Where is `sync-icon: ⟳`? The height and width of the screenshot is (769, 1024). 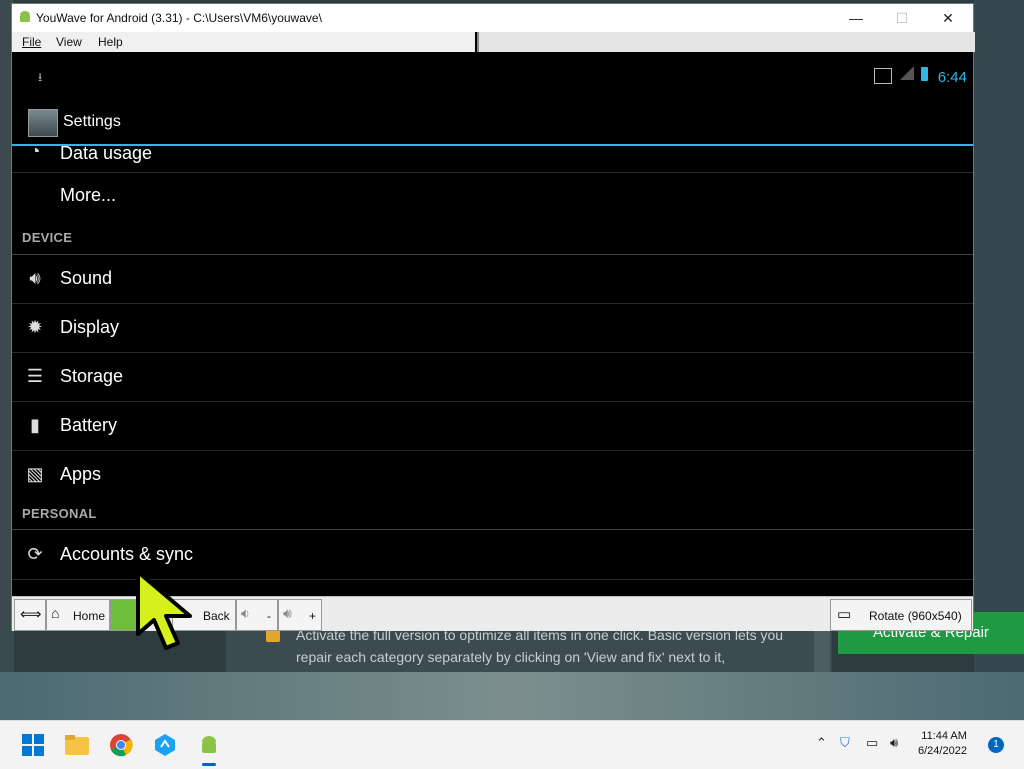
sync-icon: ⟳ is located at coordinates (35, 554).